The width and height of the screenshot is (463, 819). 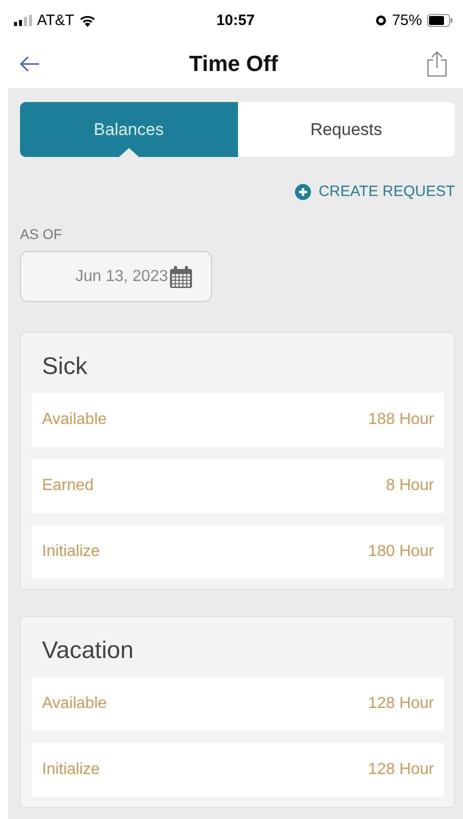 I want to click on signal-icon, so click(x=23, y=20).